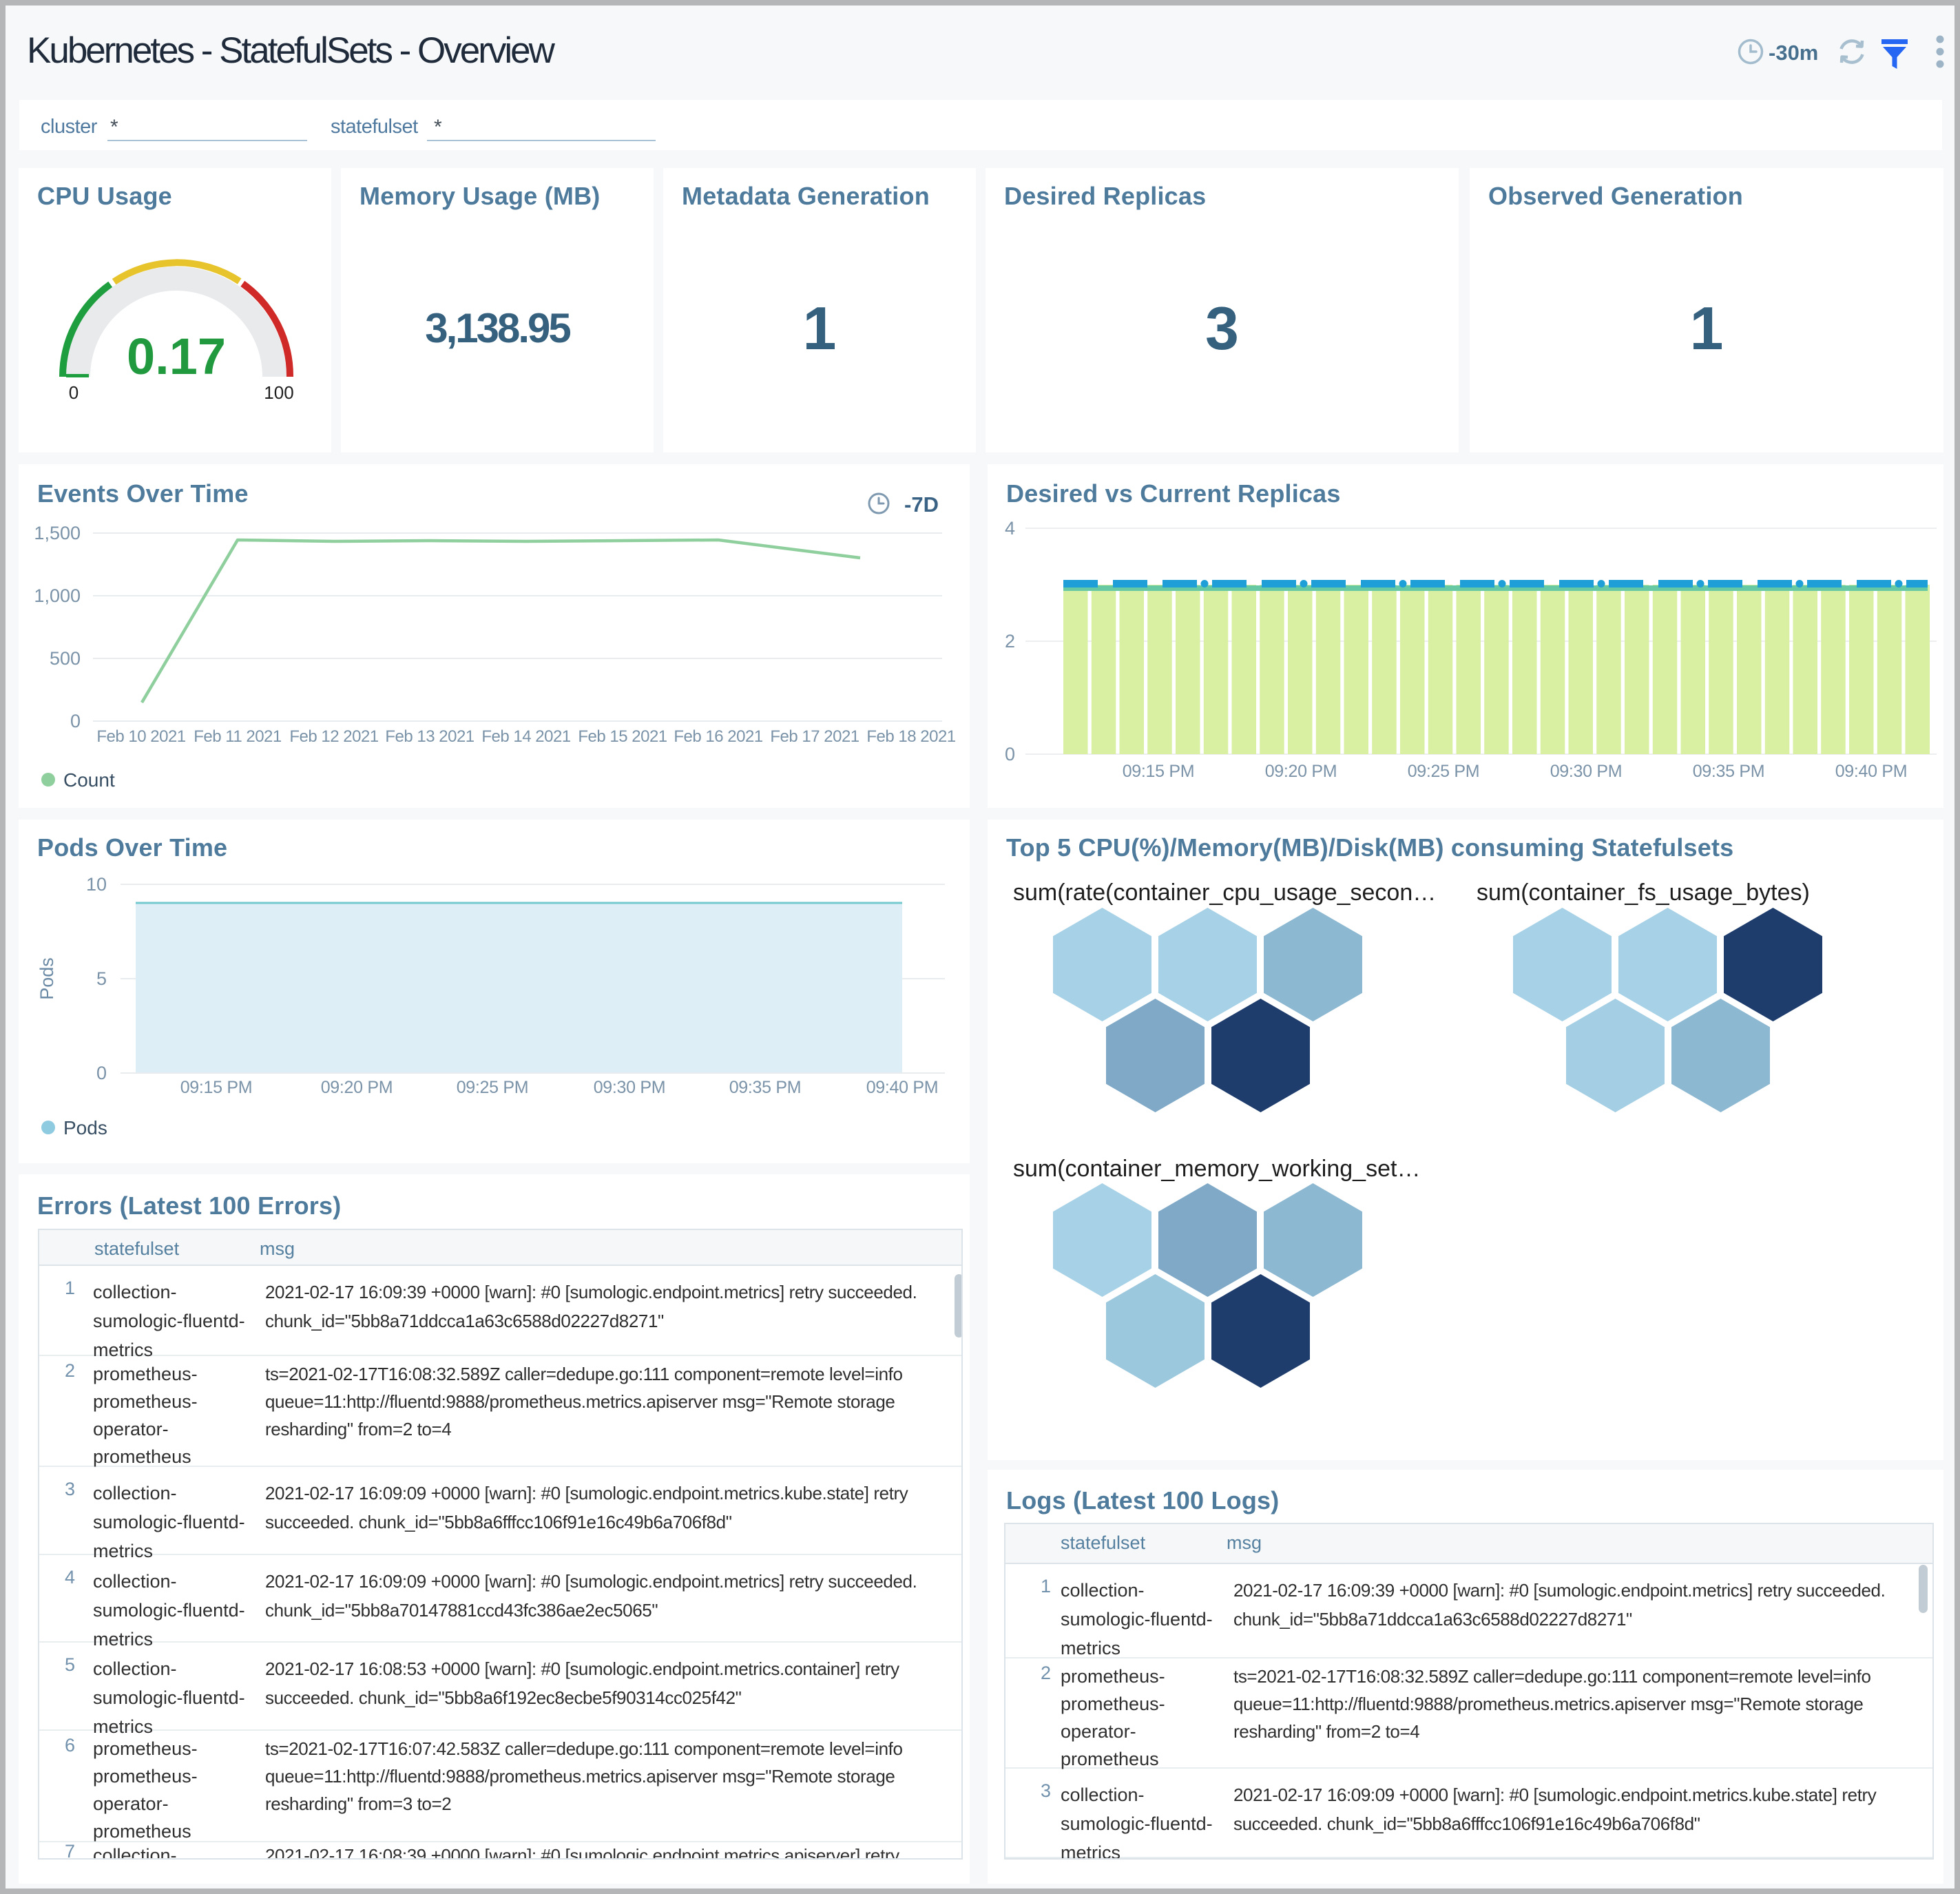 The width and height of the screenshot is (1960, 1894). Describe the element at coordinates (1793, 53) in the screenshot. I see `svg-text: -30m` at that location.